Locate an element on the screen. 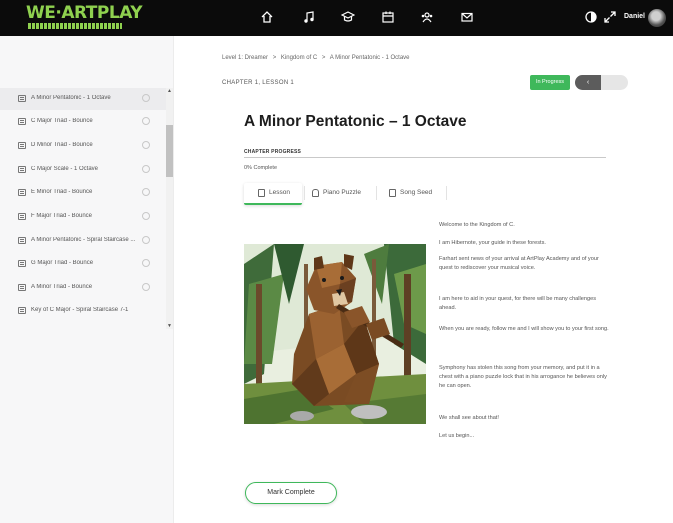 The height and width of the screenshot is (523, 673). scroll-up-arrow-icon: ▲ is located at coordinates (169, 91).